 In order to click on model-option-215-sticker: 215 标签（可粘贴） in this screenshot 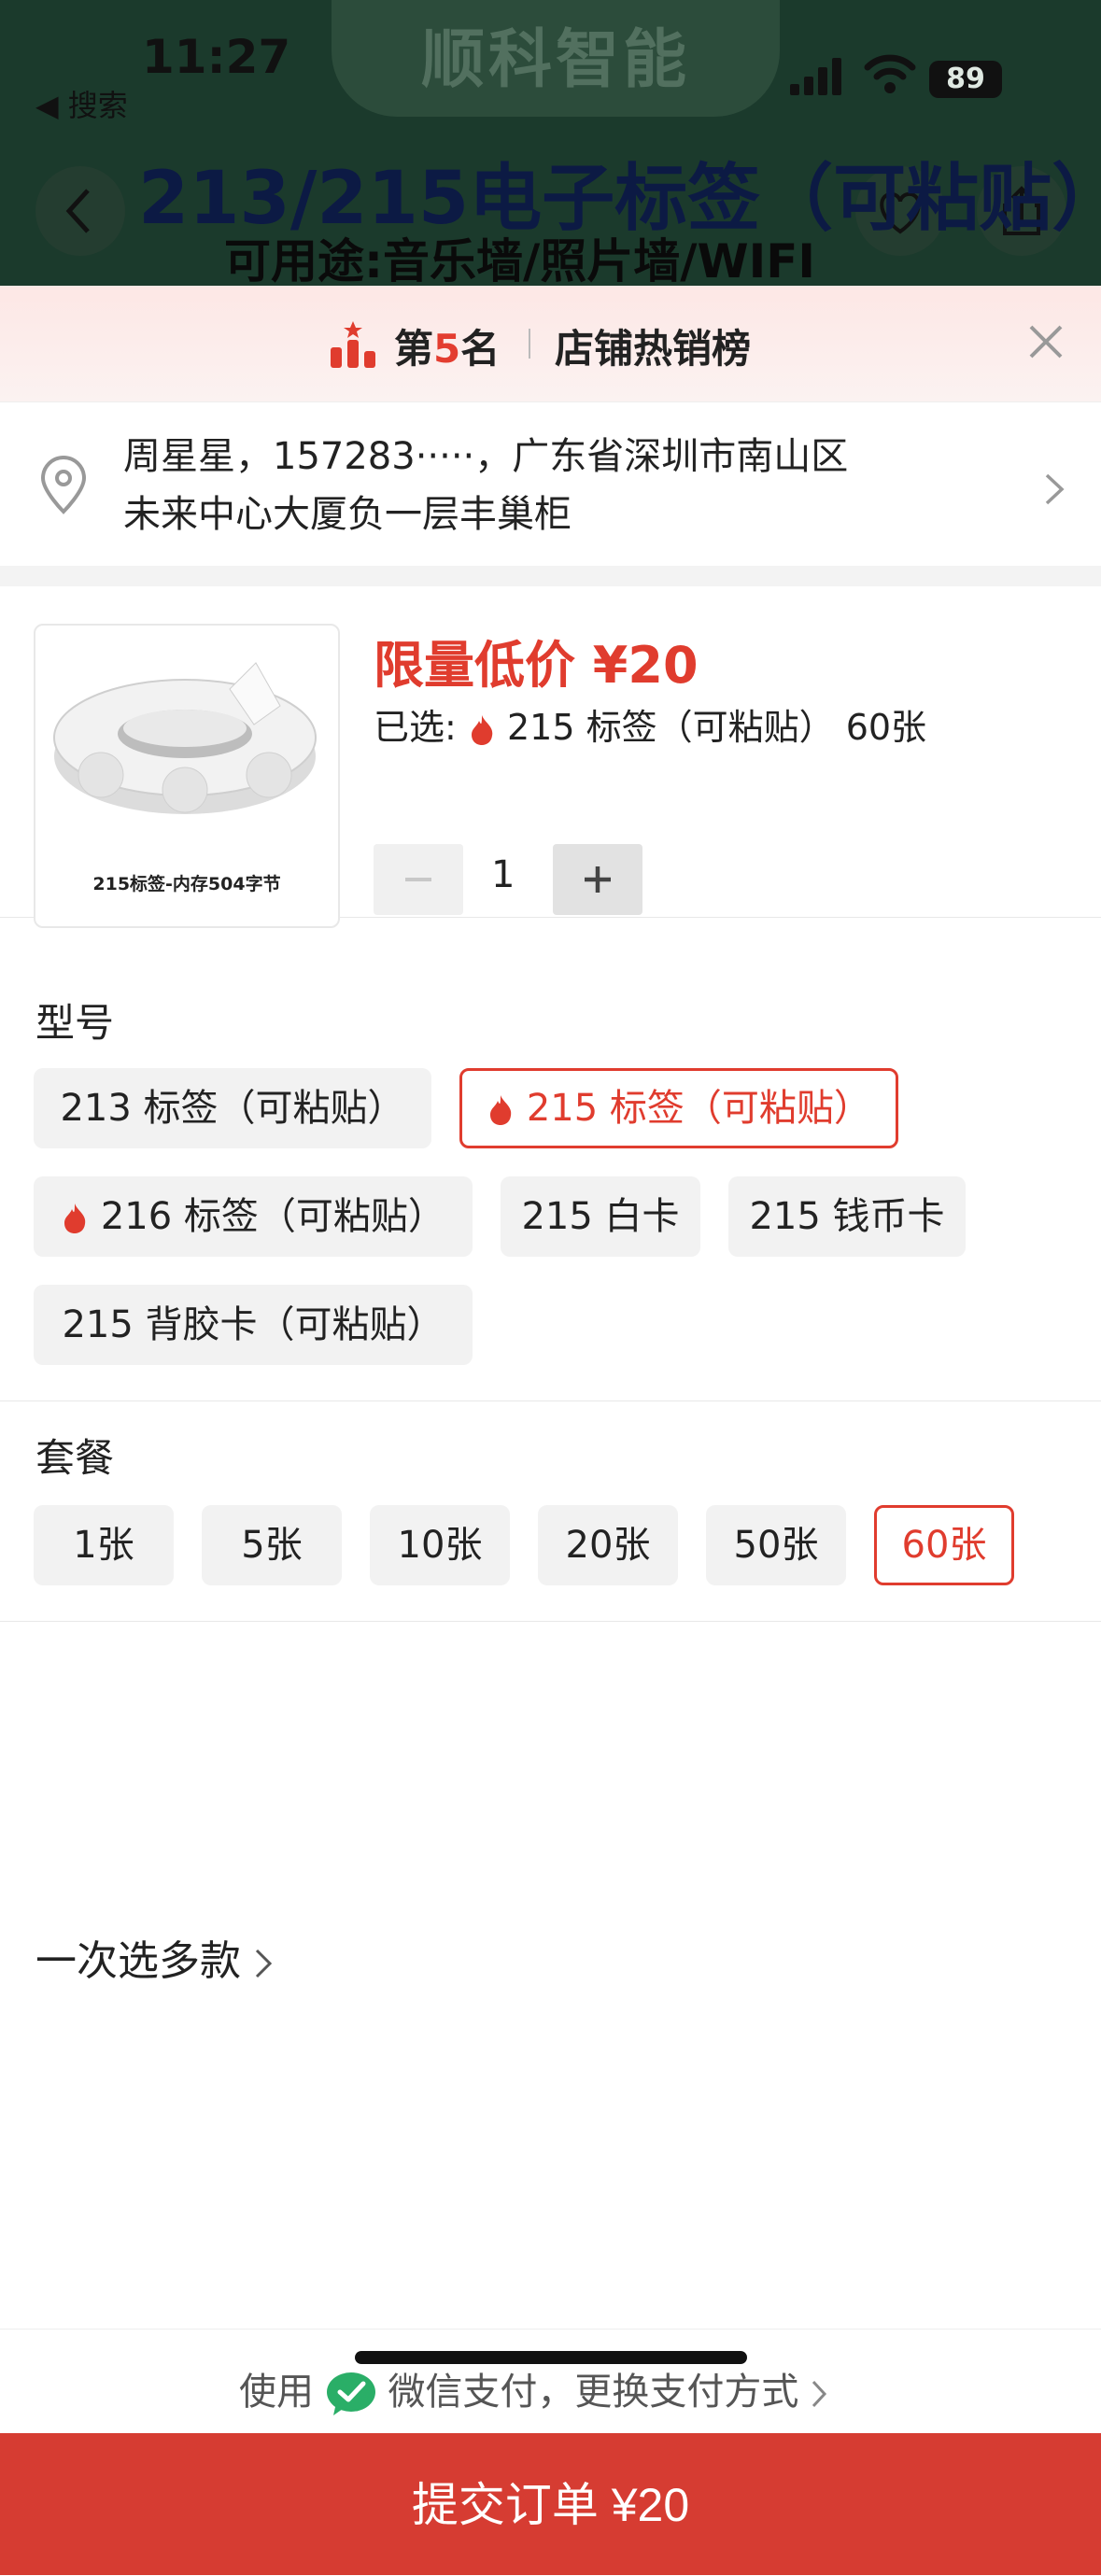, I will do `click(678, 1108)`.